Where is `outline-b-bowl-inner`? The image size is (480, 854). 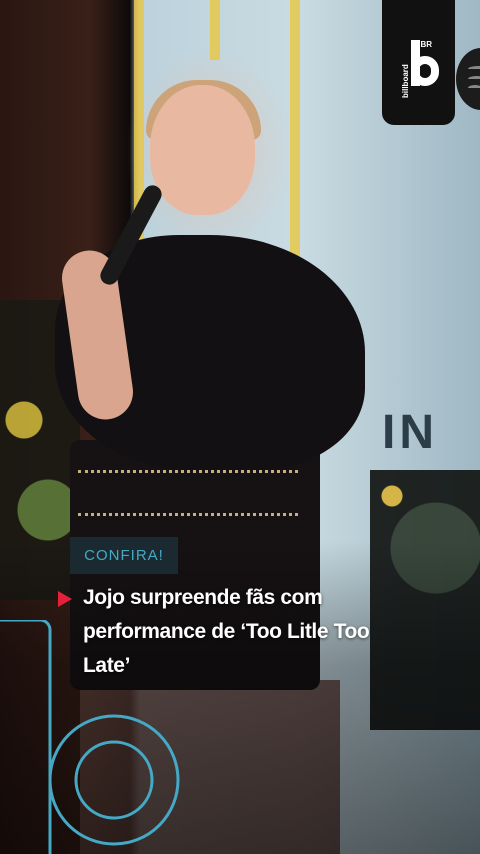
outline-b-bowl-inner is located at coordinates (114, 780).